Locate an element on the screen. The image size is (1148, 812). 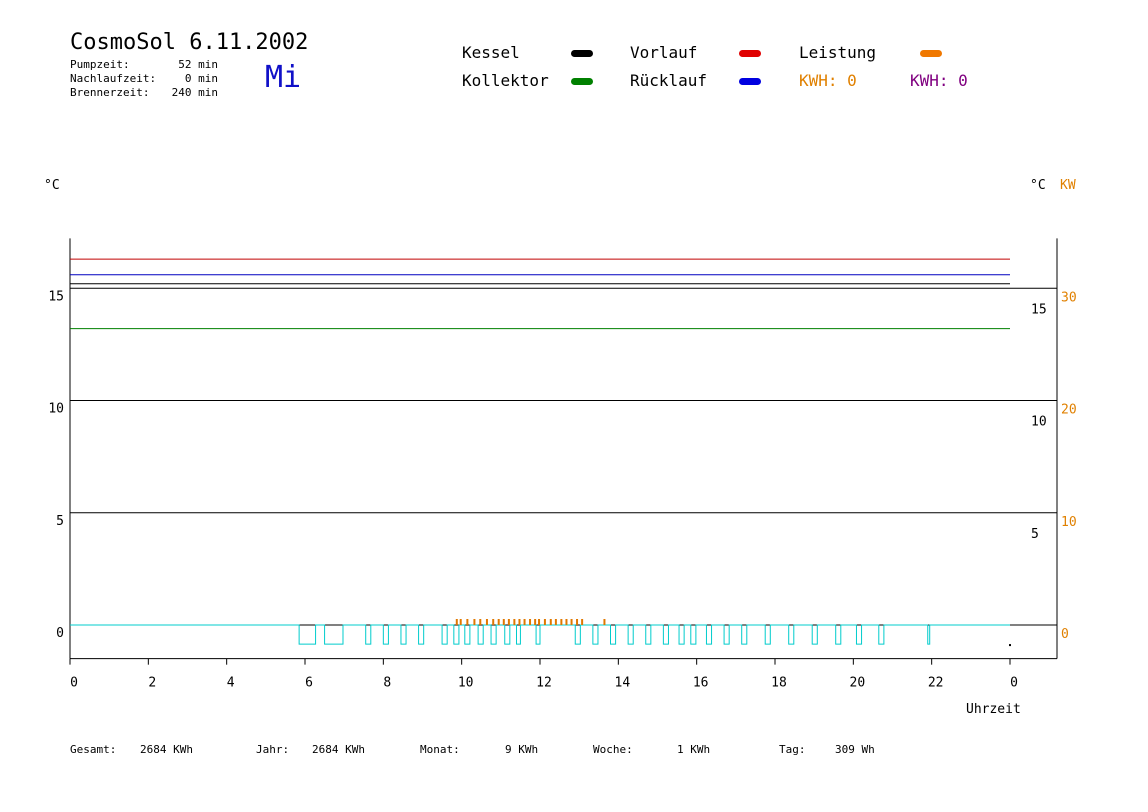
y-tick-left-5: 5 is located at coordinates (60, 521).